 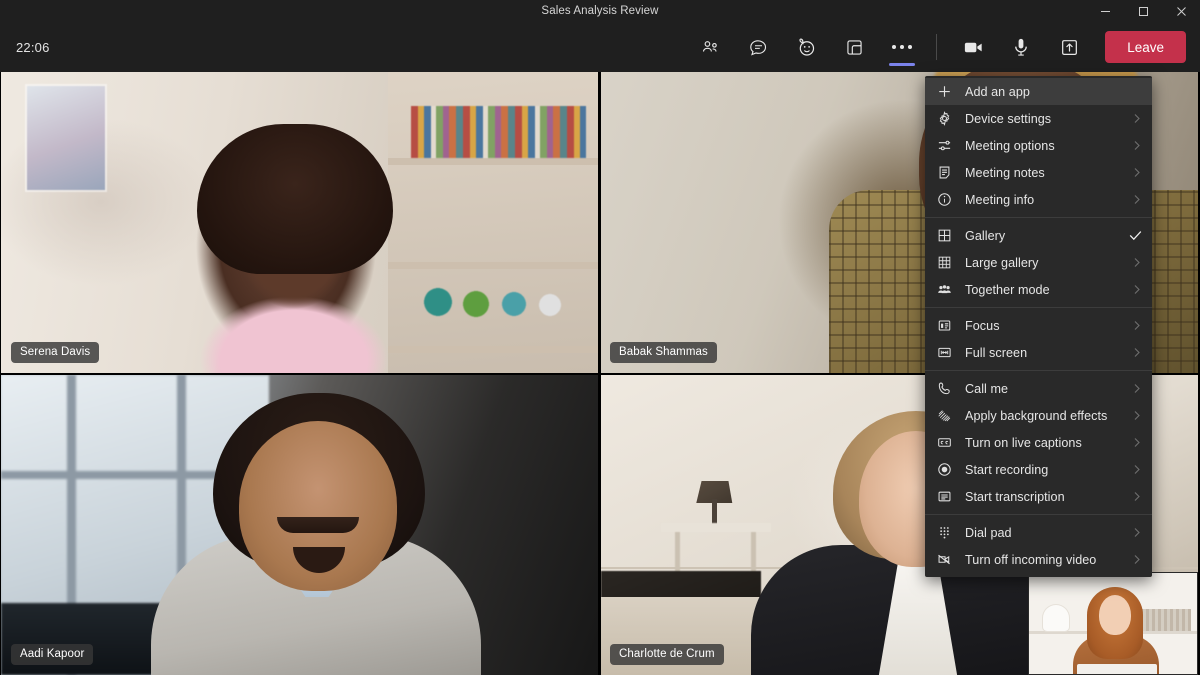 What do you see at coordinates (948, 290) in the screenshot?
I see `together-mode-icon` at bounding box center [948, 290].